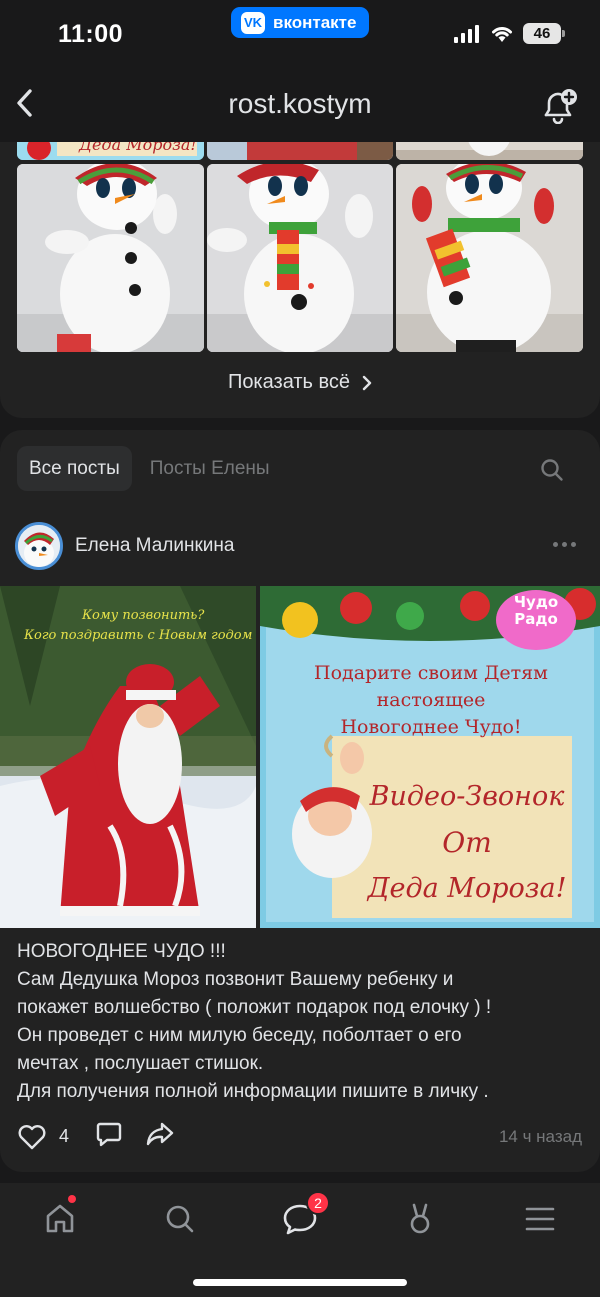  What do you see at coordinates (318, 1203) in the screenshot?
I see `messages-badge: 2` at bounding box center [318, 1203].